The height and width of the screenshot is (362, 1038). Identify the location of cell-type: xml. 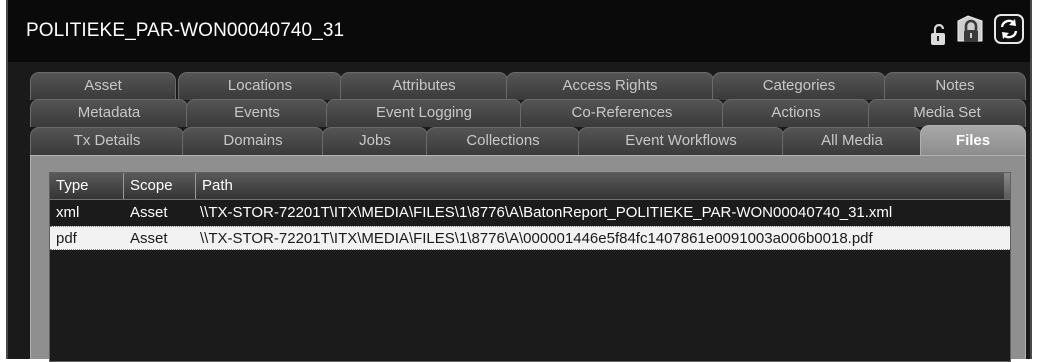
(68, 212).